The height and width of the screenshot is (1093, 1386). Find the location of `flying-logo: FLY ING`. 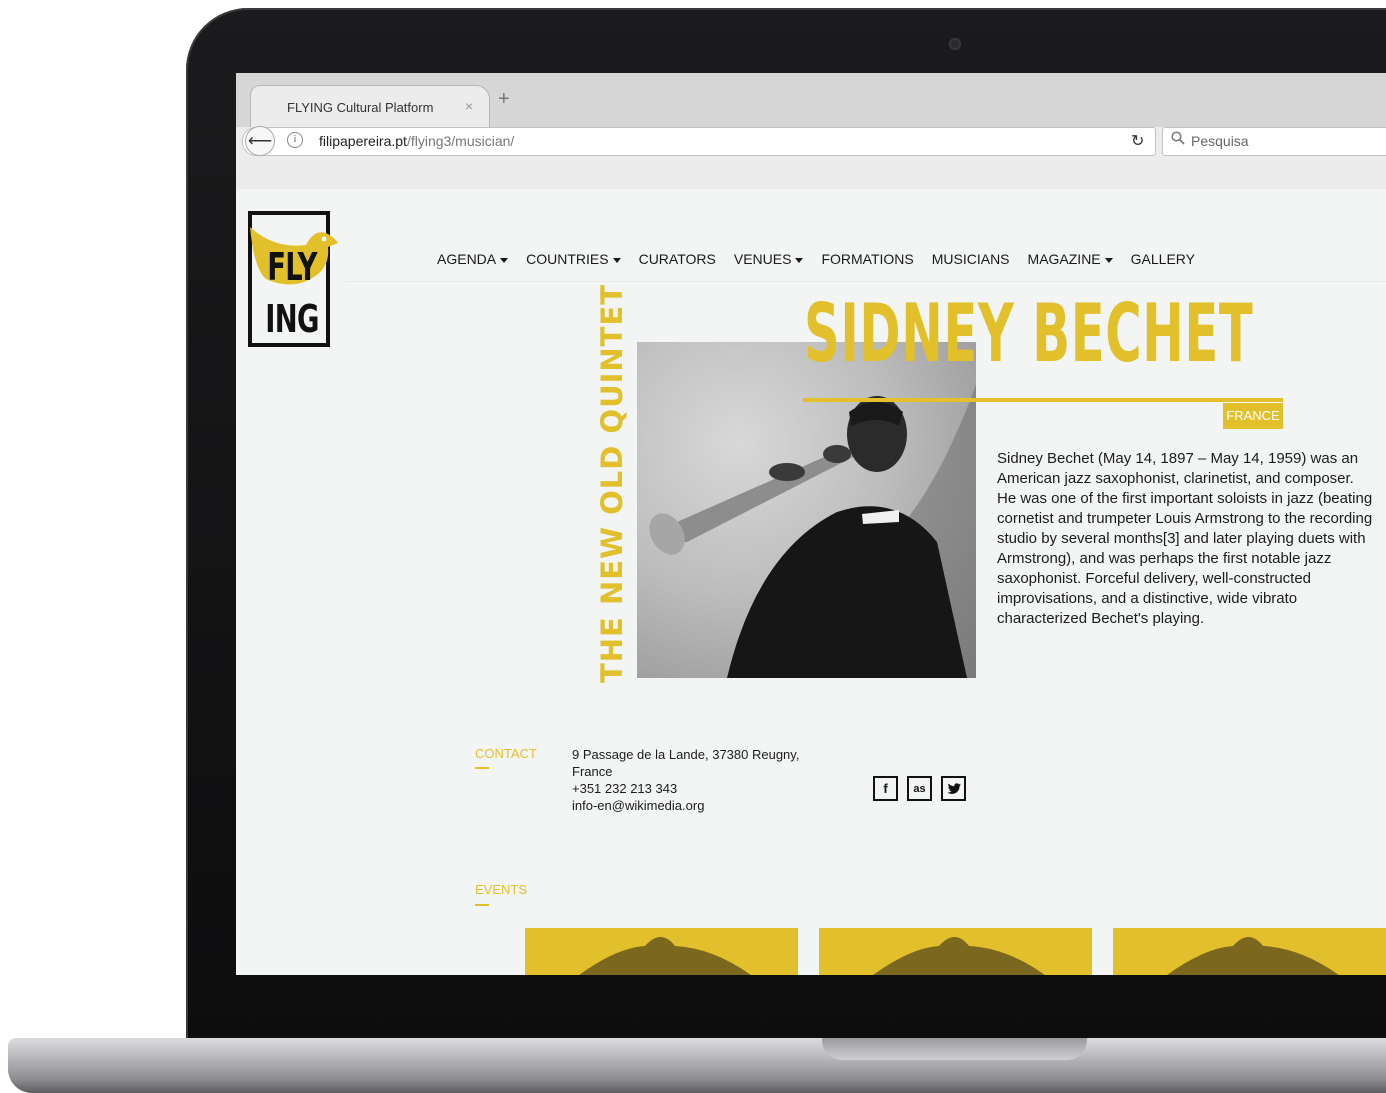

flying-logo: FLY ING is located at coordinates (293, 279).